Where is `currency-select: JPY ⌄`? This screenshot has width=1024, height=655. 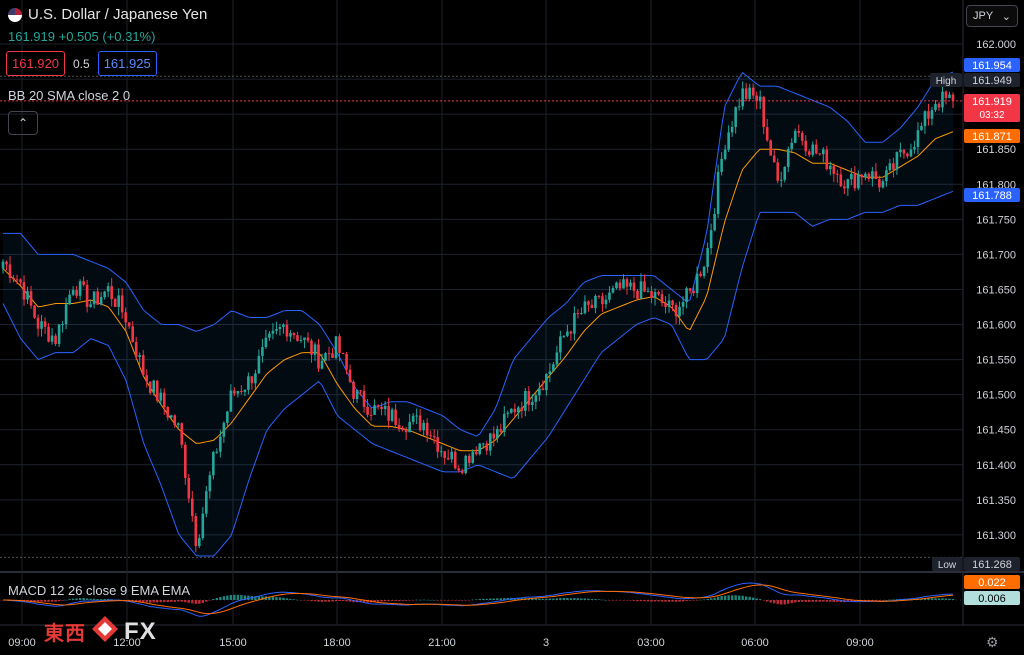 currency-select: JPY ⌄ is located at coordinates (992, 16).